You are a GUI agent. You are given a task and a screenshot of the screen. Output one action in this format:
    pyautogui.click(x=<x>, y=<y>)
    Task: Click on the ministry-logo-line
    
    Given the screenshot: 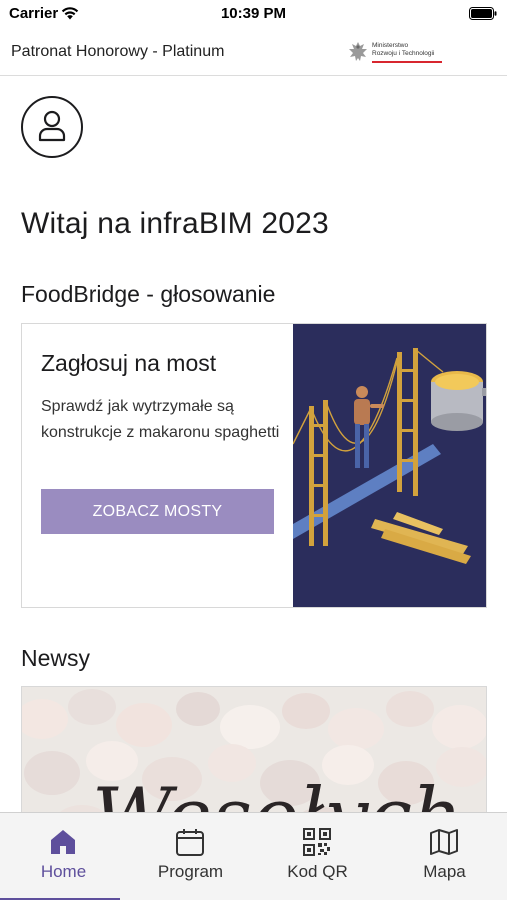 What is the action you would take?
    pyautogui.click(x=407, y=62)
    